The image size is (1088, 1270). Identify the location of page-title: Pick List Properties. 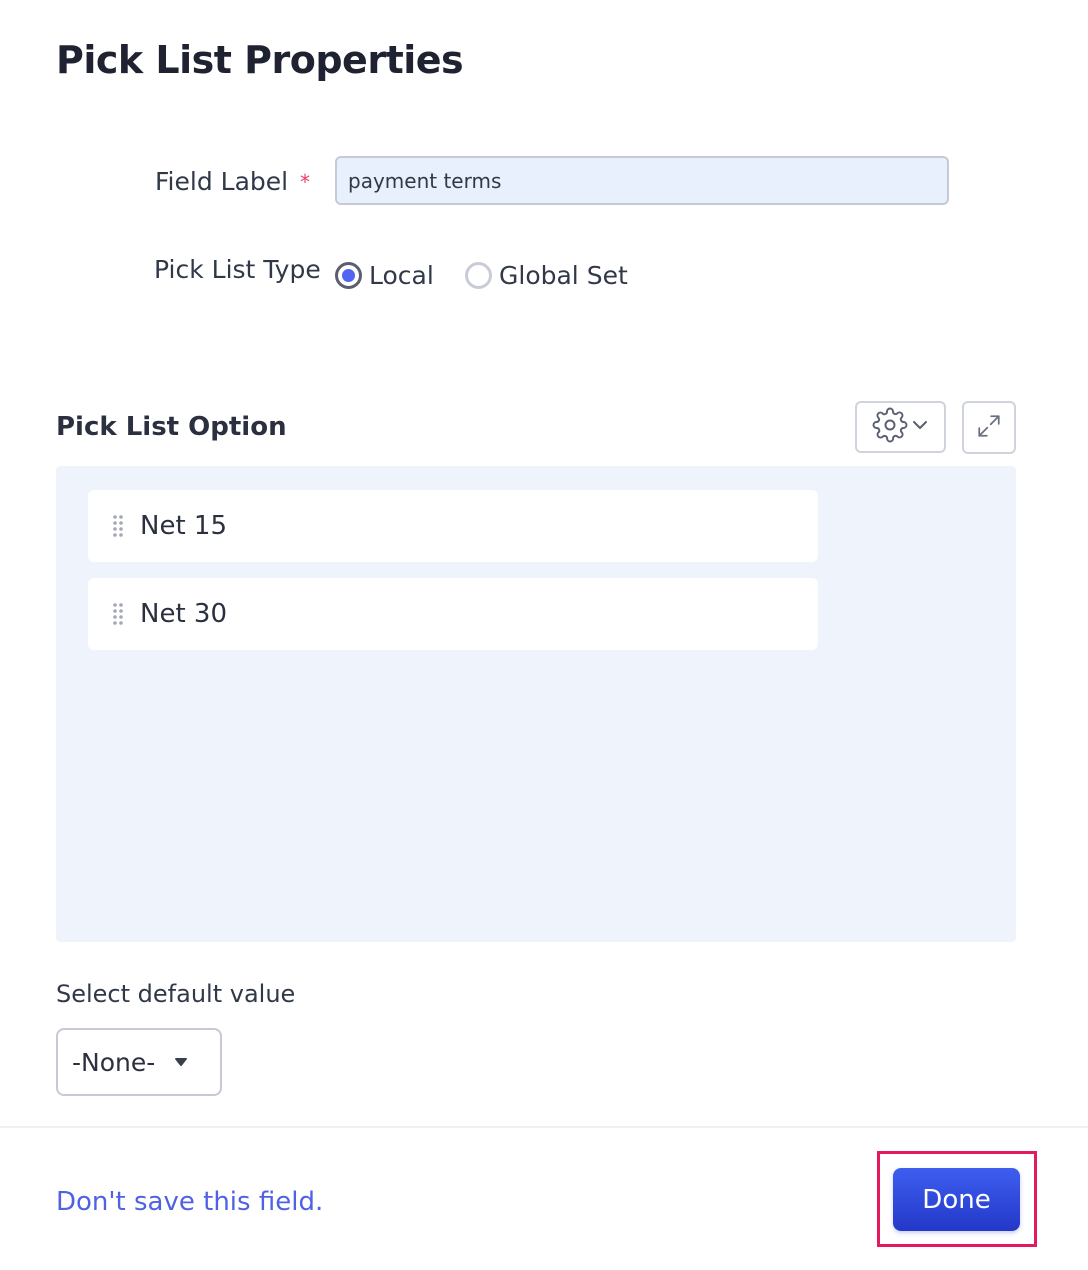
(260, 60).